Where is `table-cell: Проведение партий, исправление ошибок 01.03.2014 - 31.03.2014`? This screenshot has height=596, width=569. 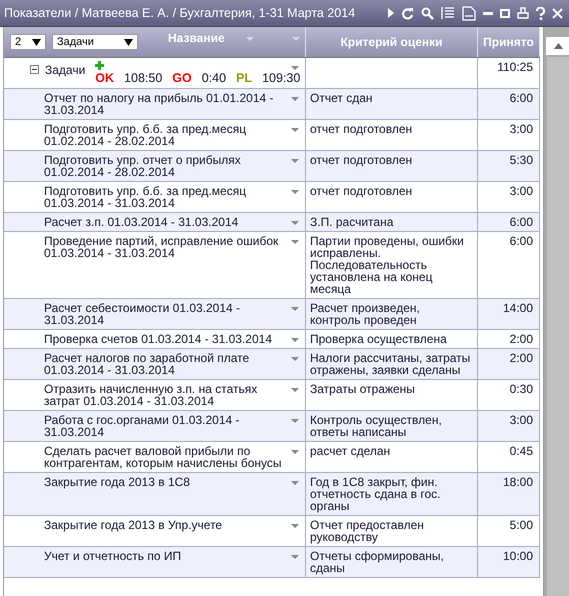 table-cell: Проведение партий, исправление ошибок 01.03.2014 - 31.03.2014 is located at coordinates (161, 247).